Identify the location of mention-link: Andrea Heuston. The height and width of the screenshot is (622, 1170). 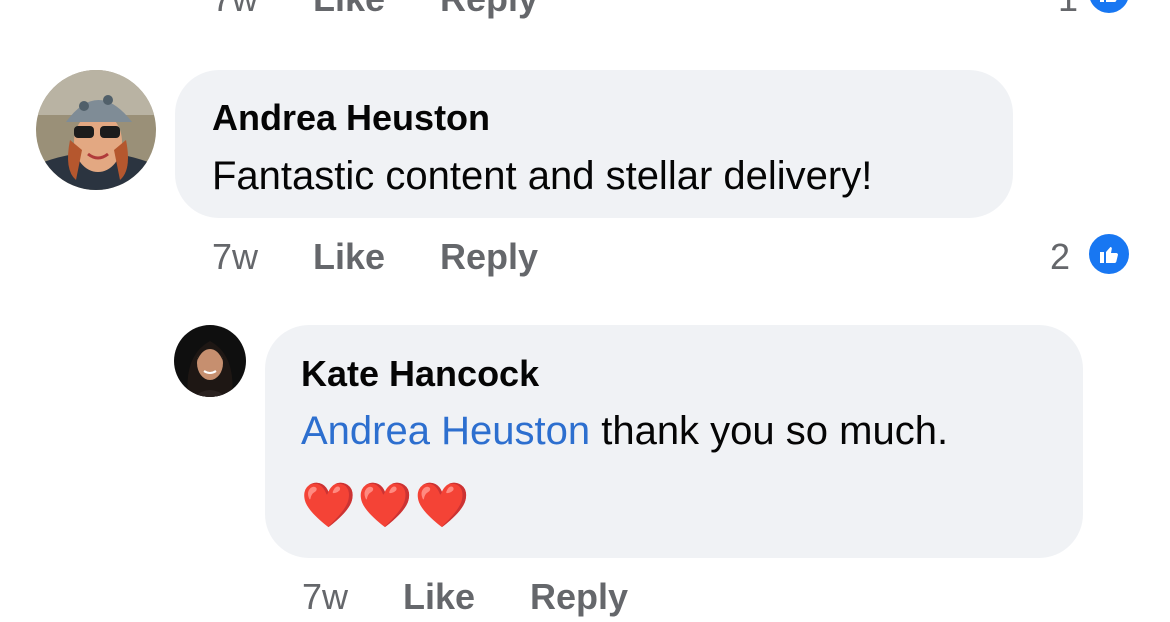
(445, 431).